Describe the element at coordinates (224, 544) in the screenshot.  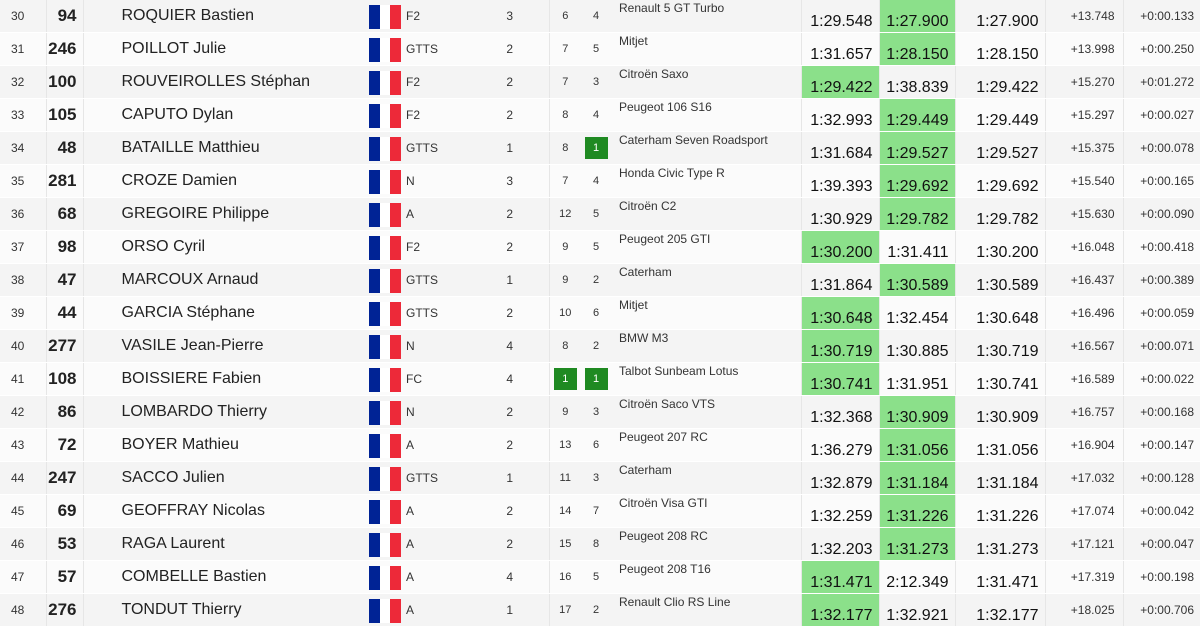
I see `driver-name-cell: RAGA Laurent` at that location.